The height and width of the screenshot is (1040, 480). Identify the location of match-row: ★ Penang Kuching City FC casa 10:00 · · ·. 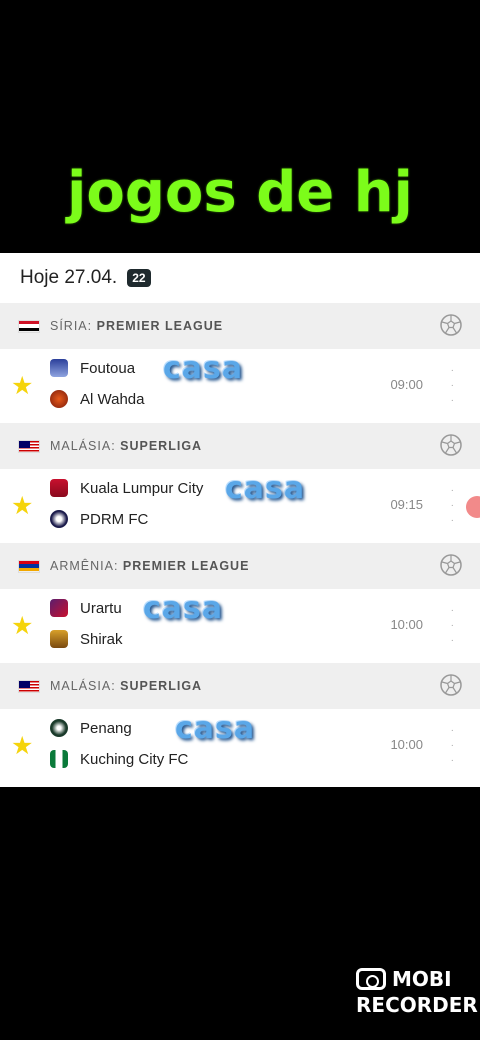
(240, 746).